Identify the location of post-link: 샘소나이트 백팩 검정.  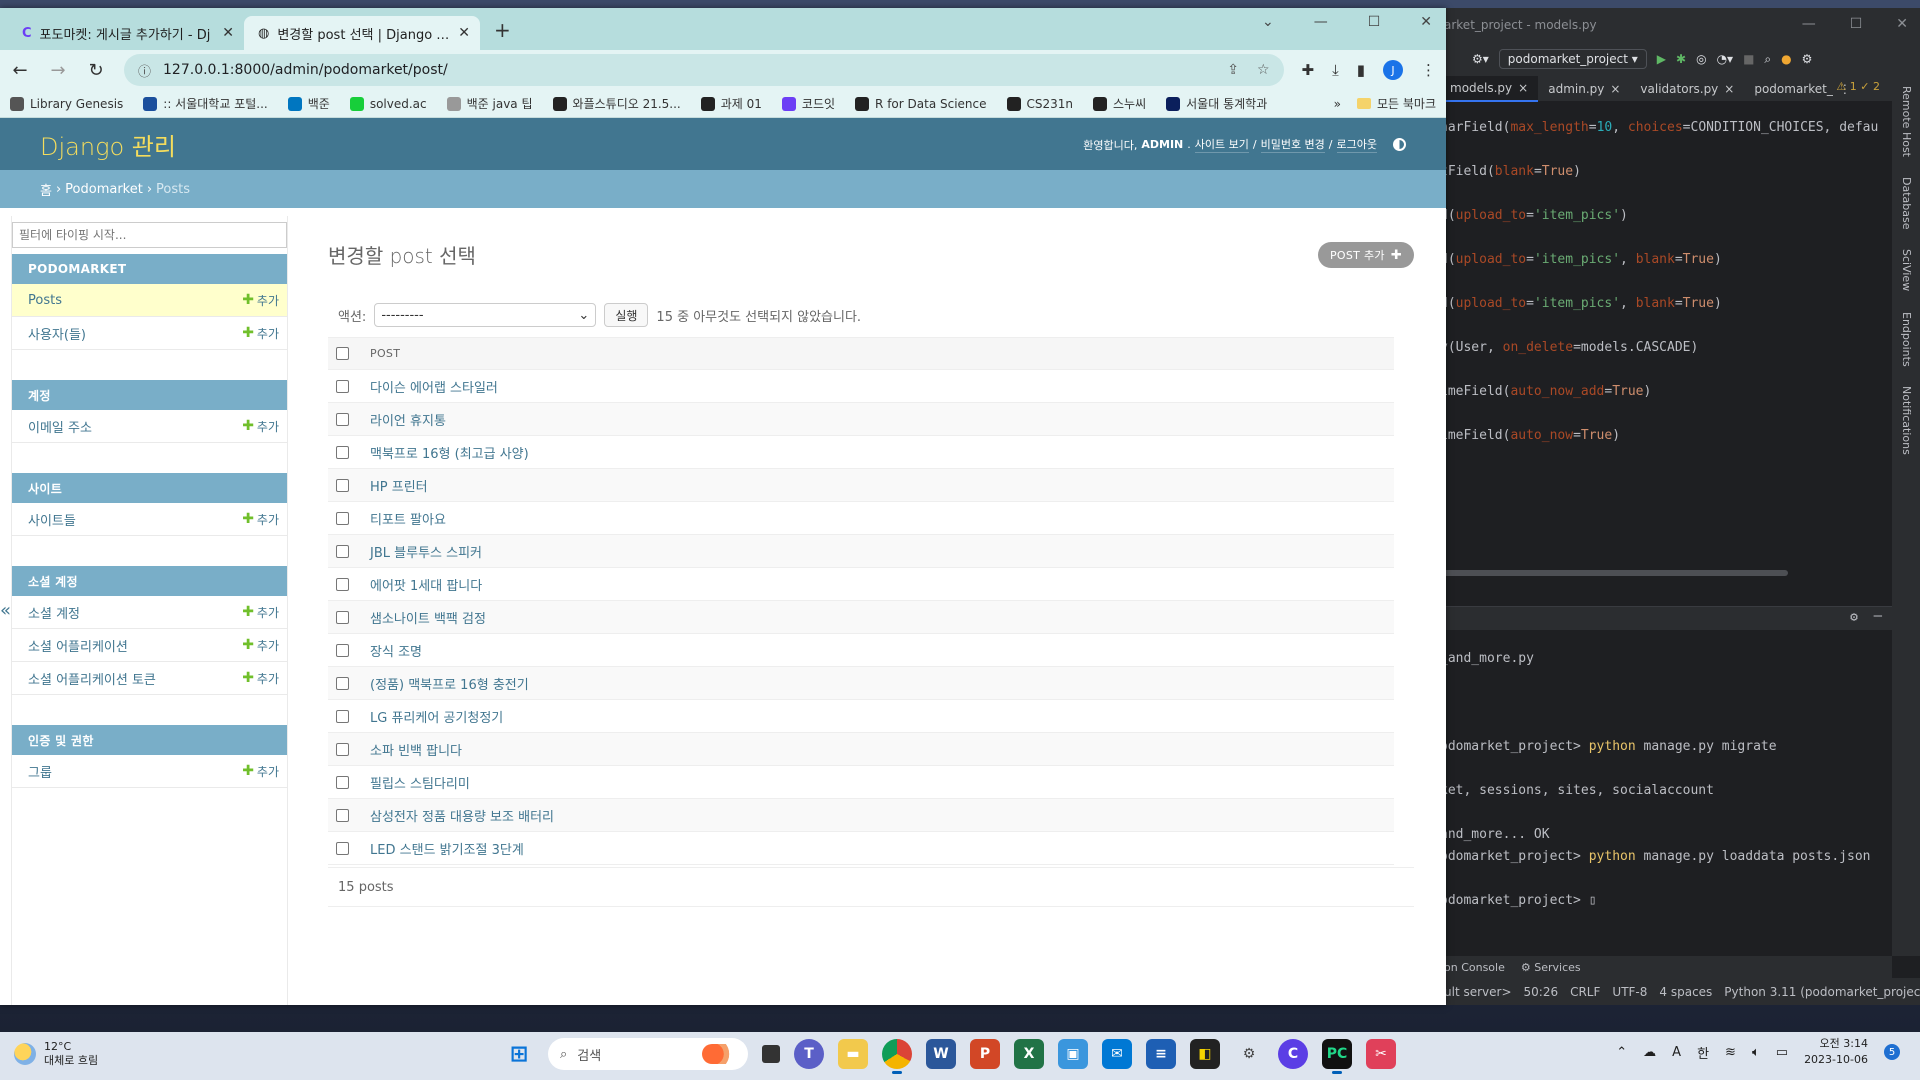
(428, 619).